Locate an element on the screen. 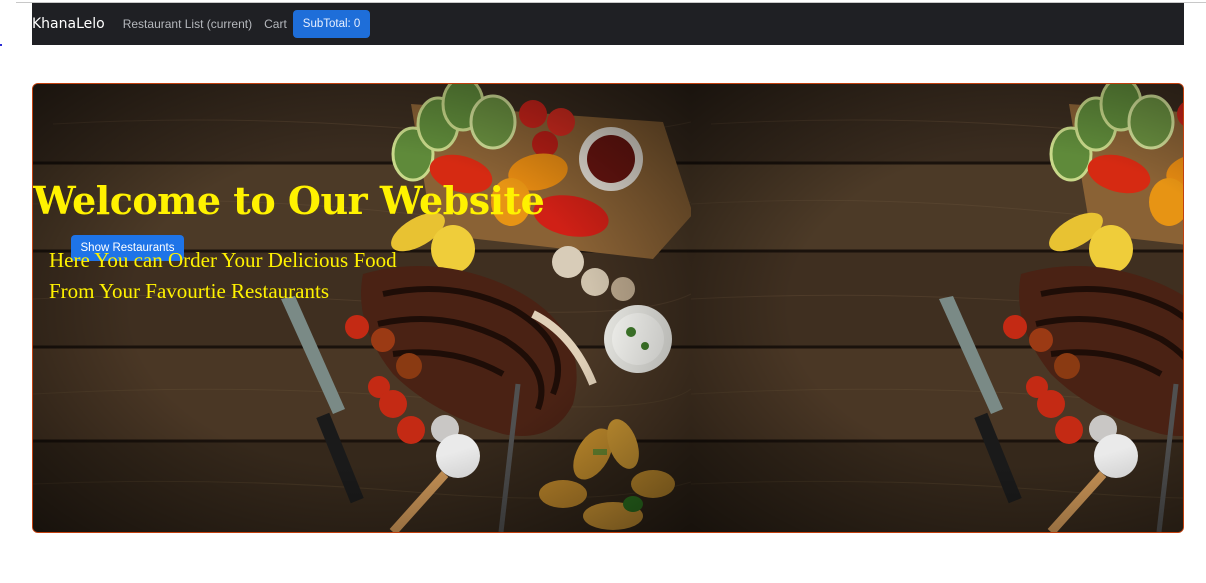 The width and height of the screenshot is (1206, 583). hero-title: Welcome to Our Website is located at coordinates (289, 200).